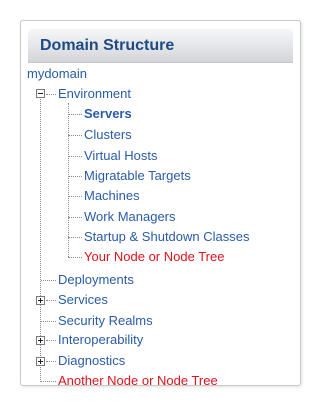  Describe the element at coordinates (120, 156) in the screenshot. I see `tree-item-virtual-hosts: Virtual Hosts` at that location.